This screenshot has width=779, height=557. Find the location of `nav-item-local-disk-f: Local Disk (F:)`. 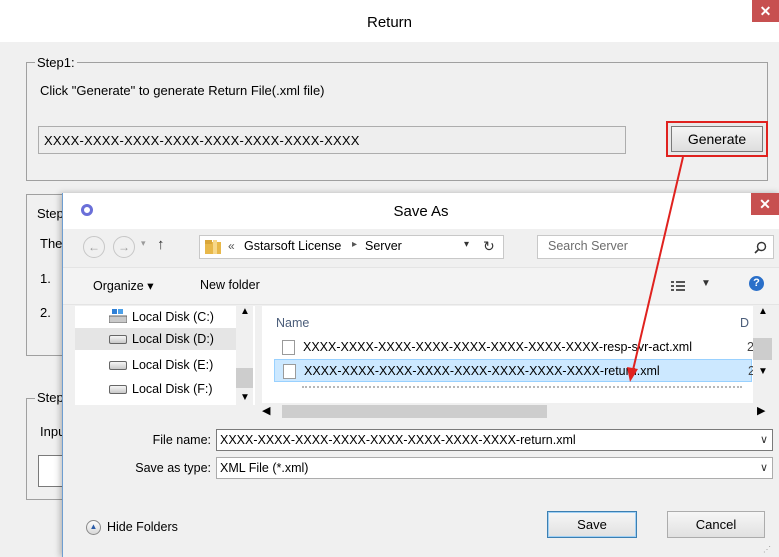

nav-item-local-disk-f: Local Disk (F:) is located at coordinates (156, 389).